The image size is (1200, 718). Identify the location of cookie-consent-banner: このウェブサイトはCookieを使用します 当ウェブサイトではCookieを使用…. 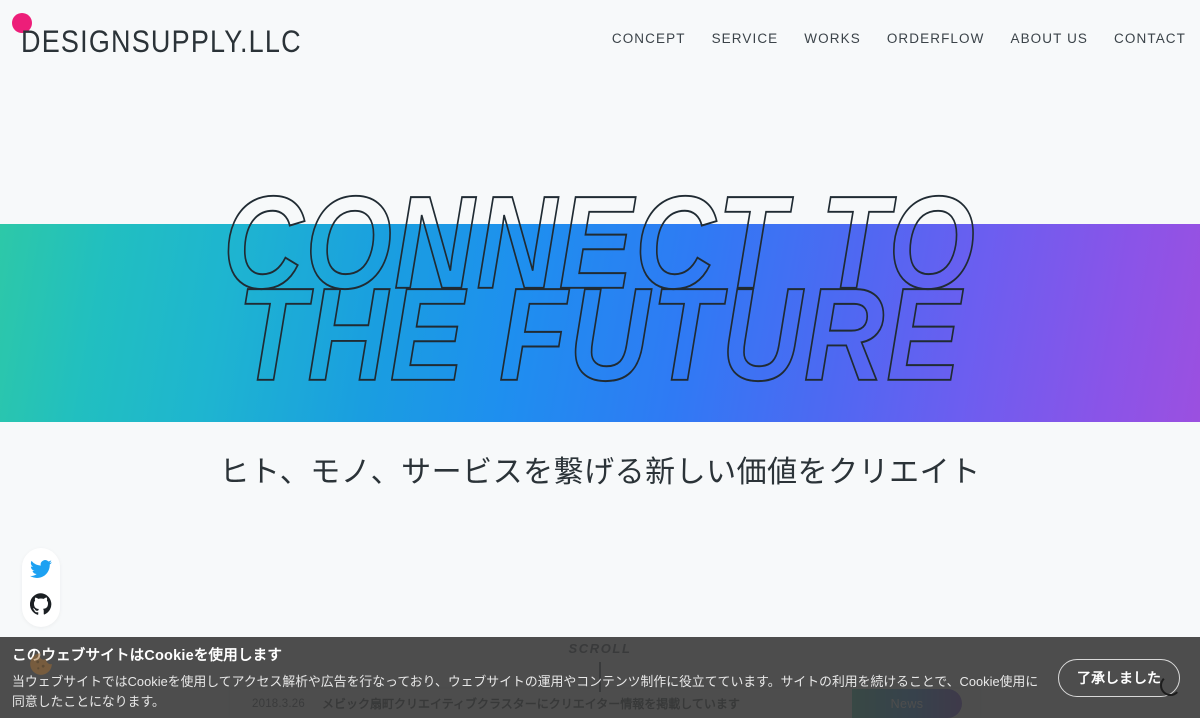
(600, 677).